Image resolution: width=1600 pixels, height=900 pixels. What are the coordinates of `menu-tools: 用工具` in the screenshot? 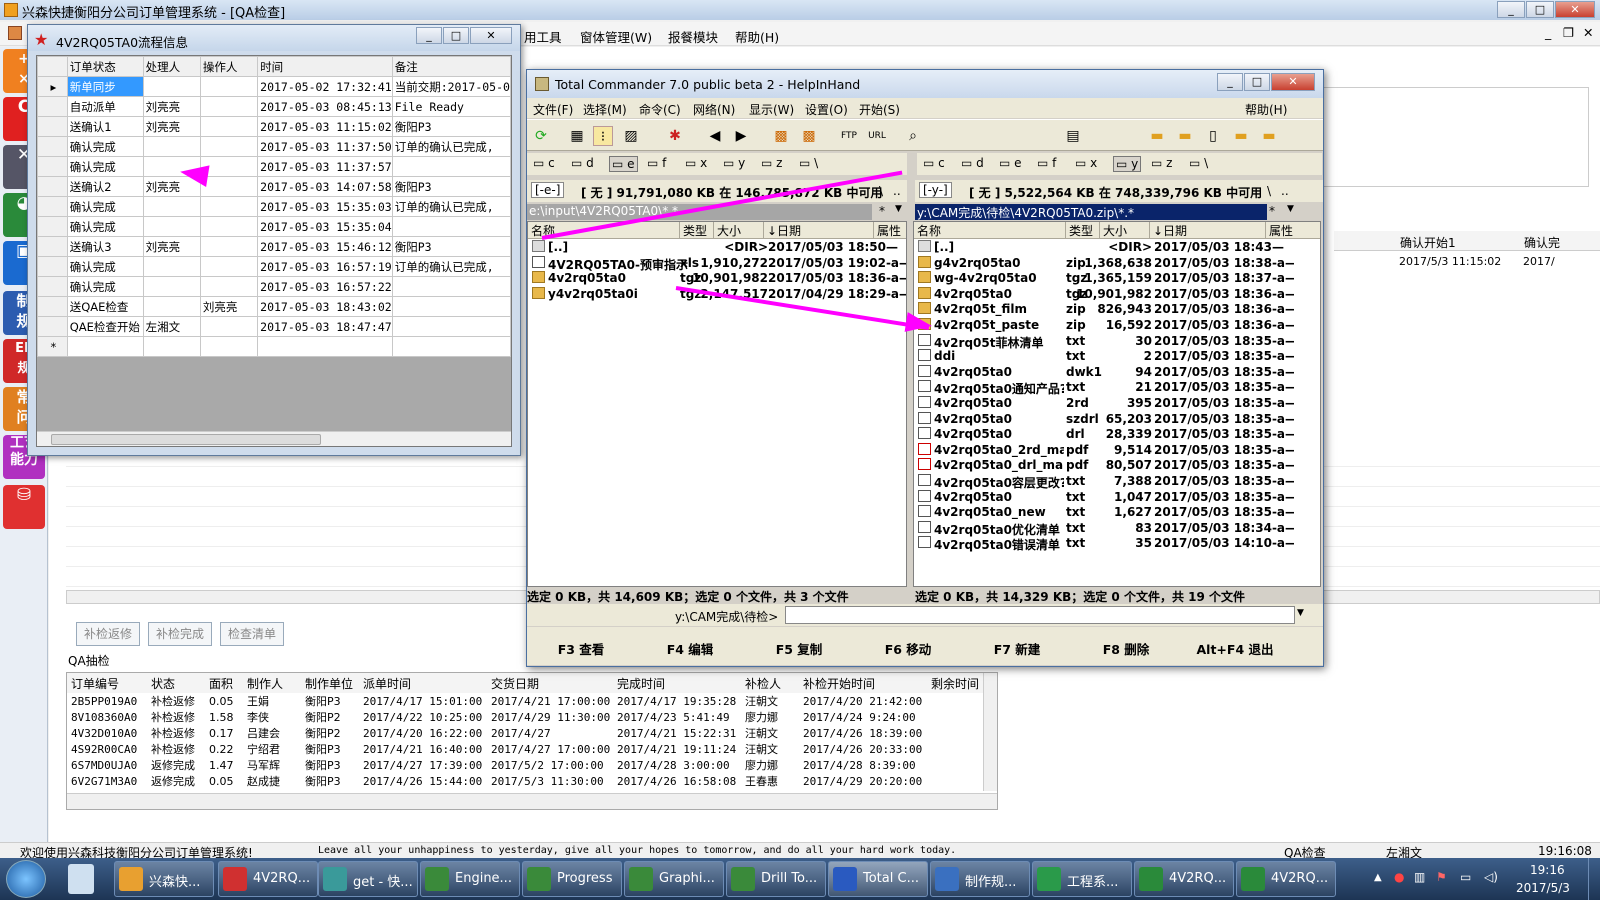 It's located at (543, 36).